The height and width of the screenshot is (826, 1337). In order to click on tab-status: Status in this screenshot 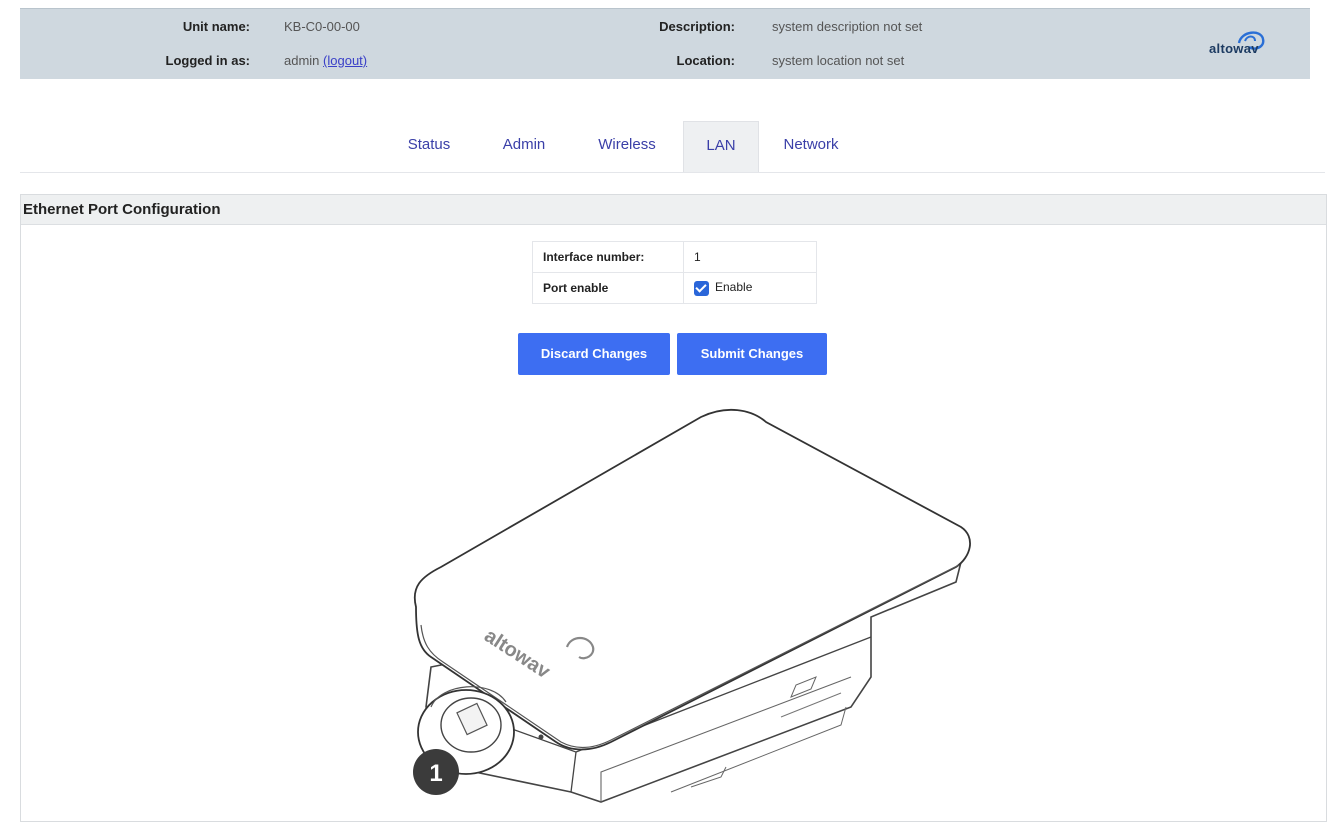, I will do `click(429, 146)`.